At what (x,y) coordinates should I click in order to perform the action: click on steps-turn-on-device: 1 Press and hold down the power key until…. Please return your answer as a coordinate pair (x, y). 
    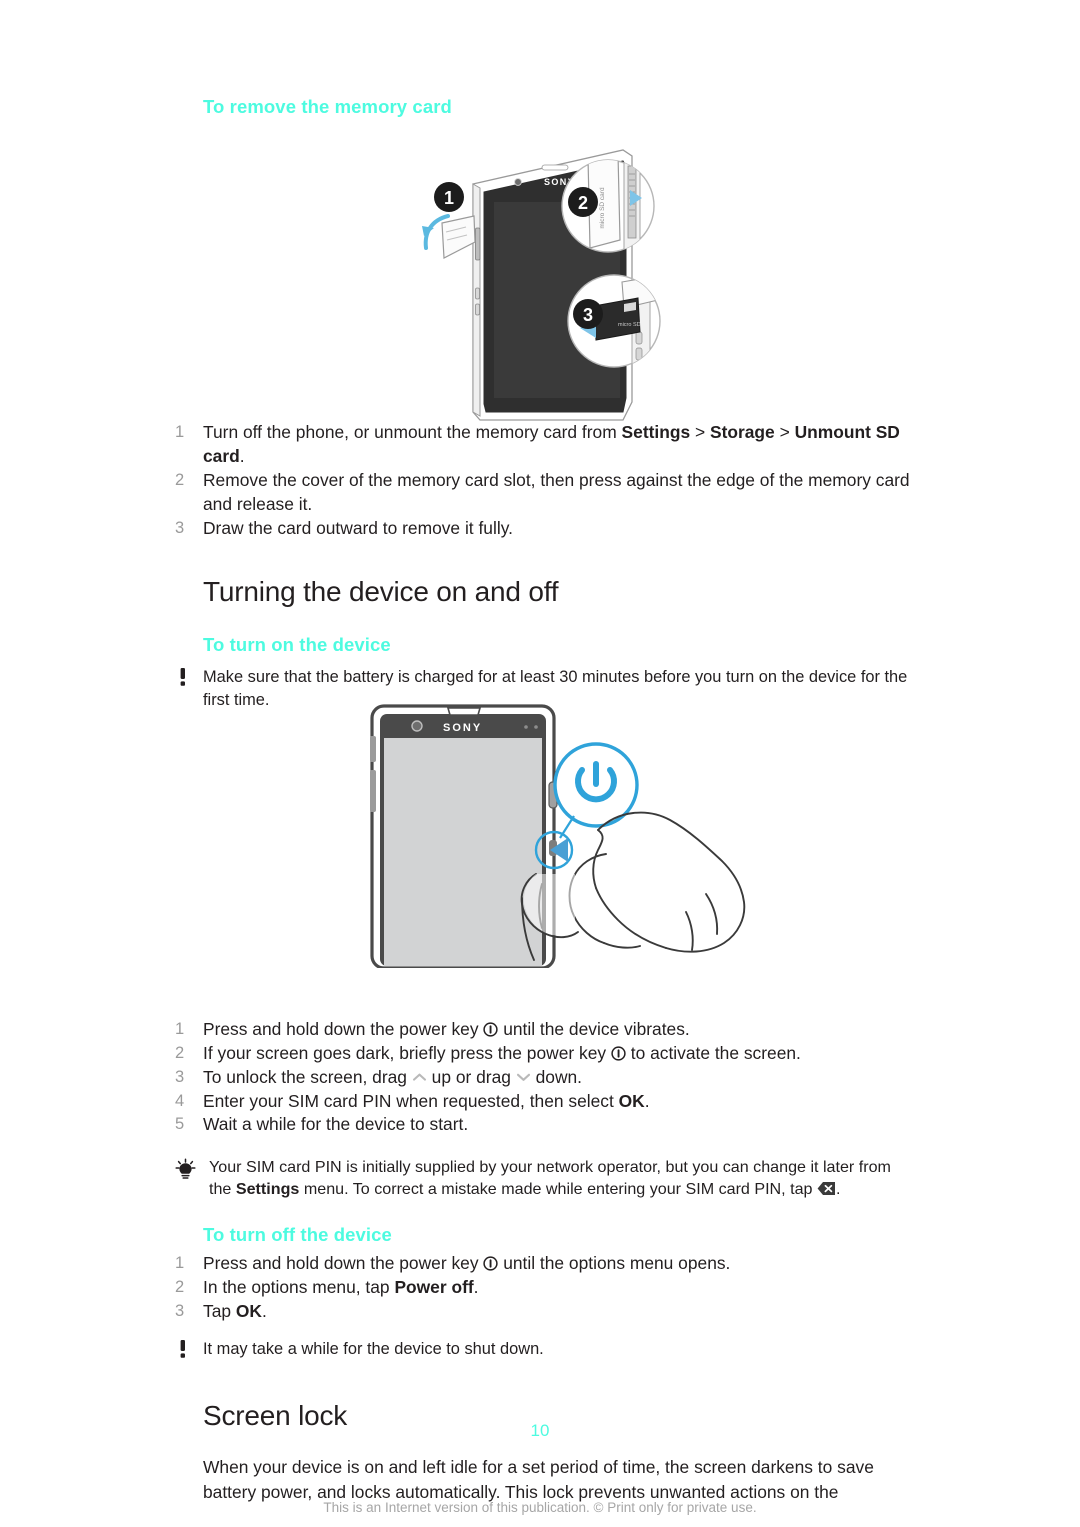
    Looking at the image, I should click on (541, 1077).